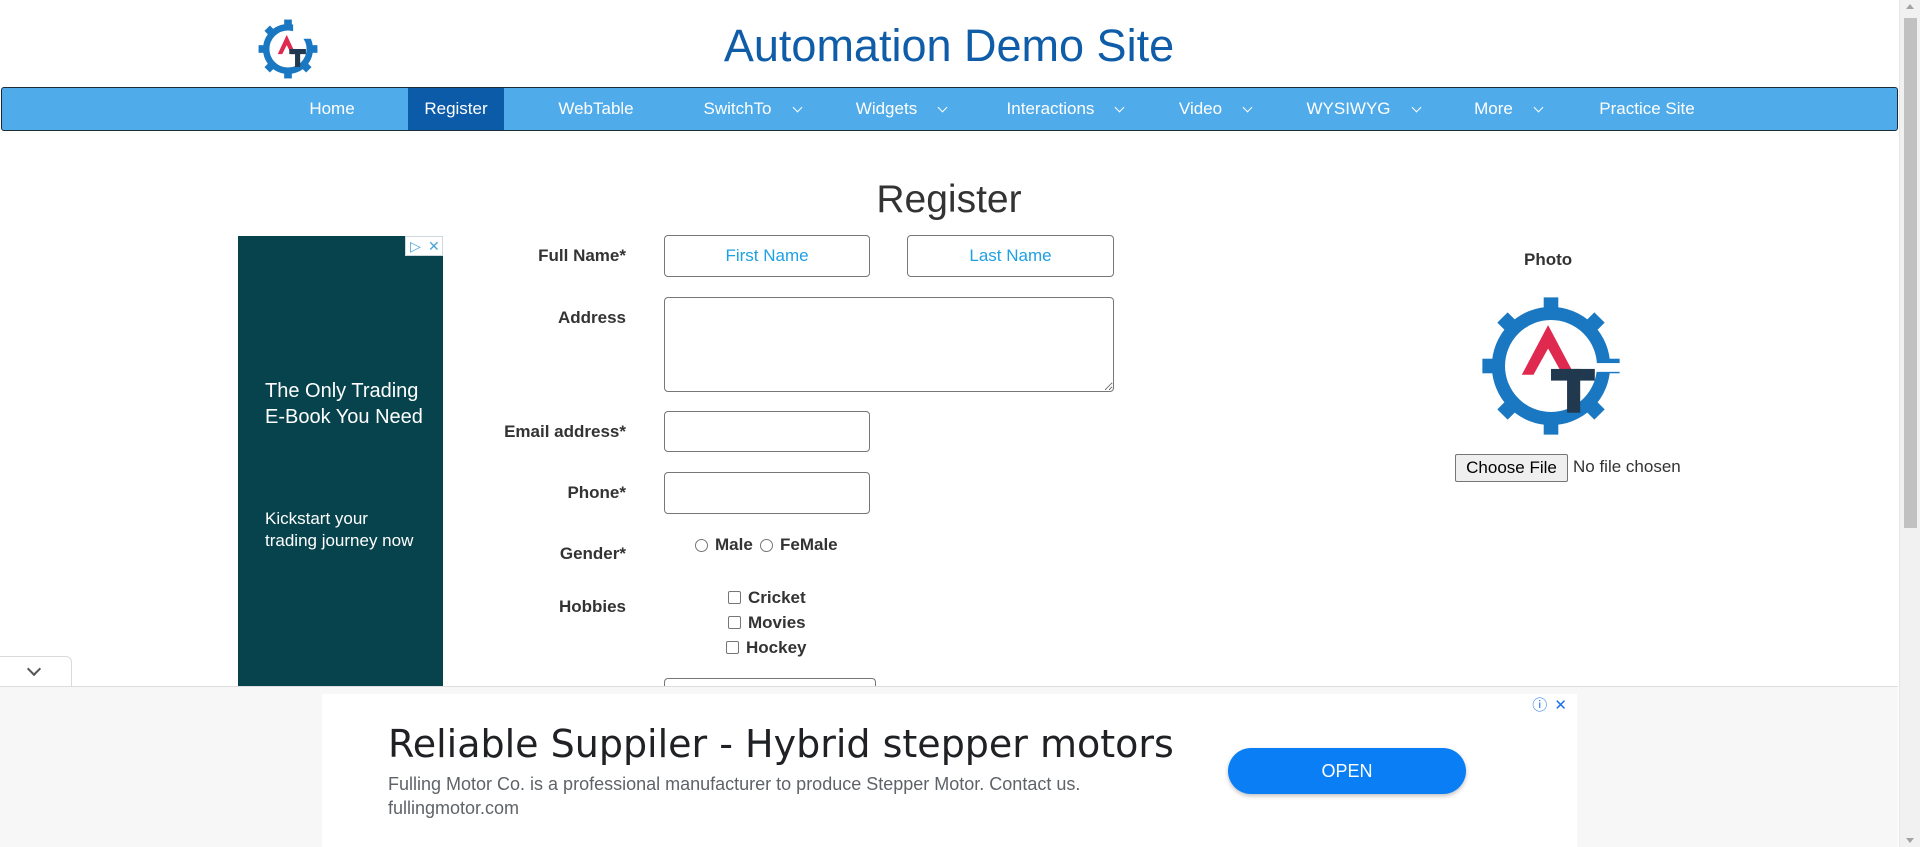 The height and width of the screenshot is (847, 1920). I want to click on first-name-input, so click(767, 256).